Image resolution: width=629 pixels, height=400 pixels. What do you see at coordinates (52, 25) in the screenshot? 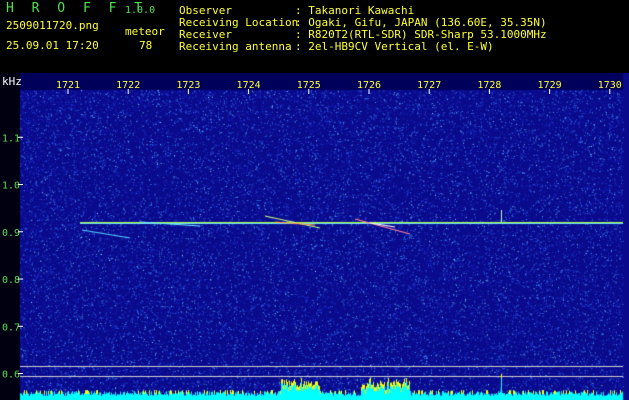
I see `filename: 2509011720.png` at bounding box center [52, 25].